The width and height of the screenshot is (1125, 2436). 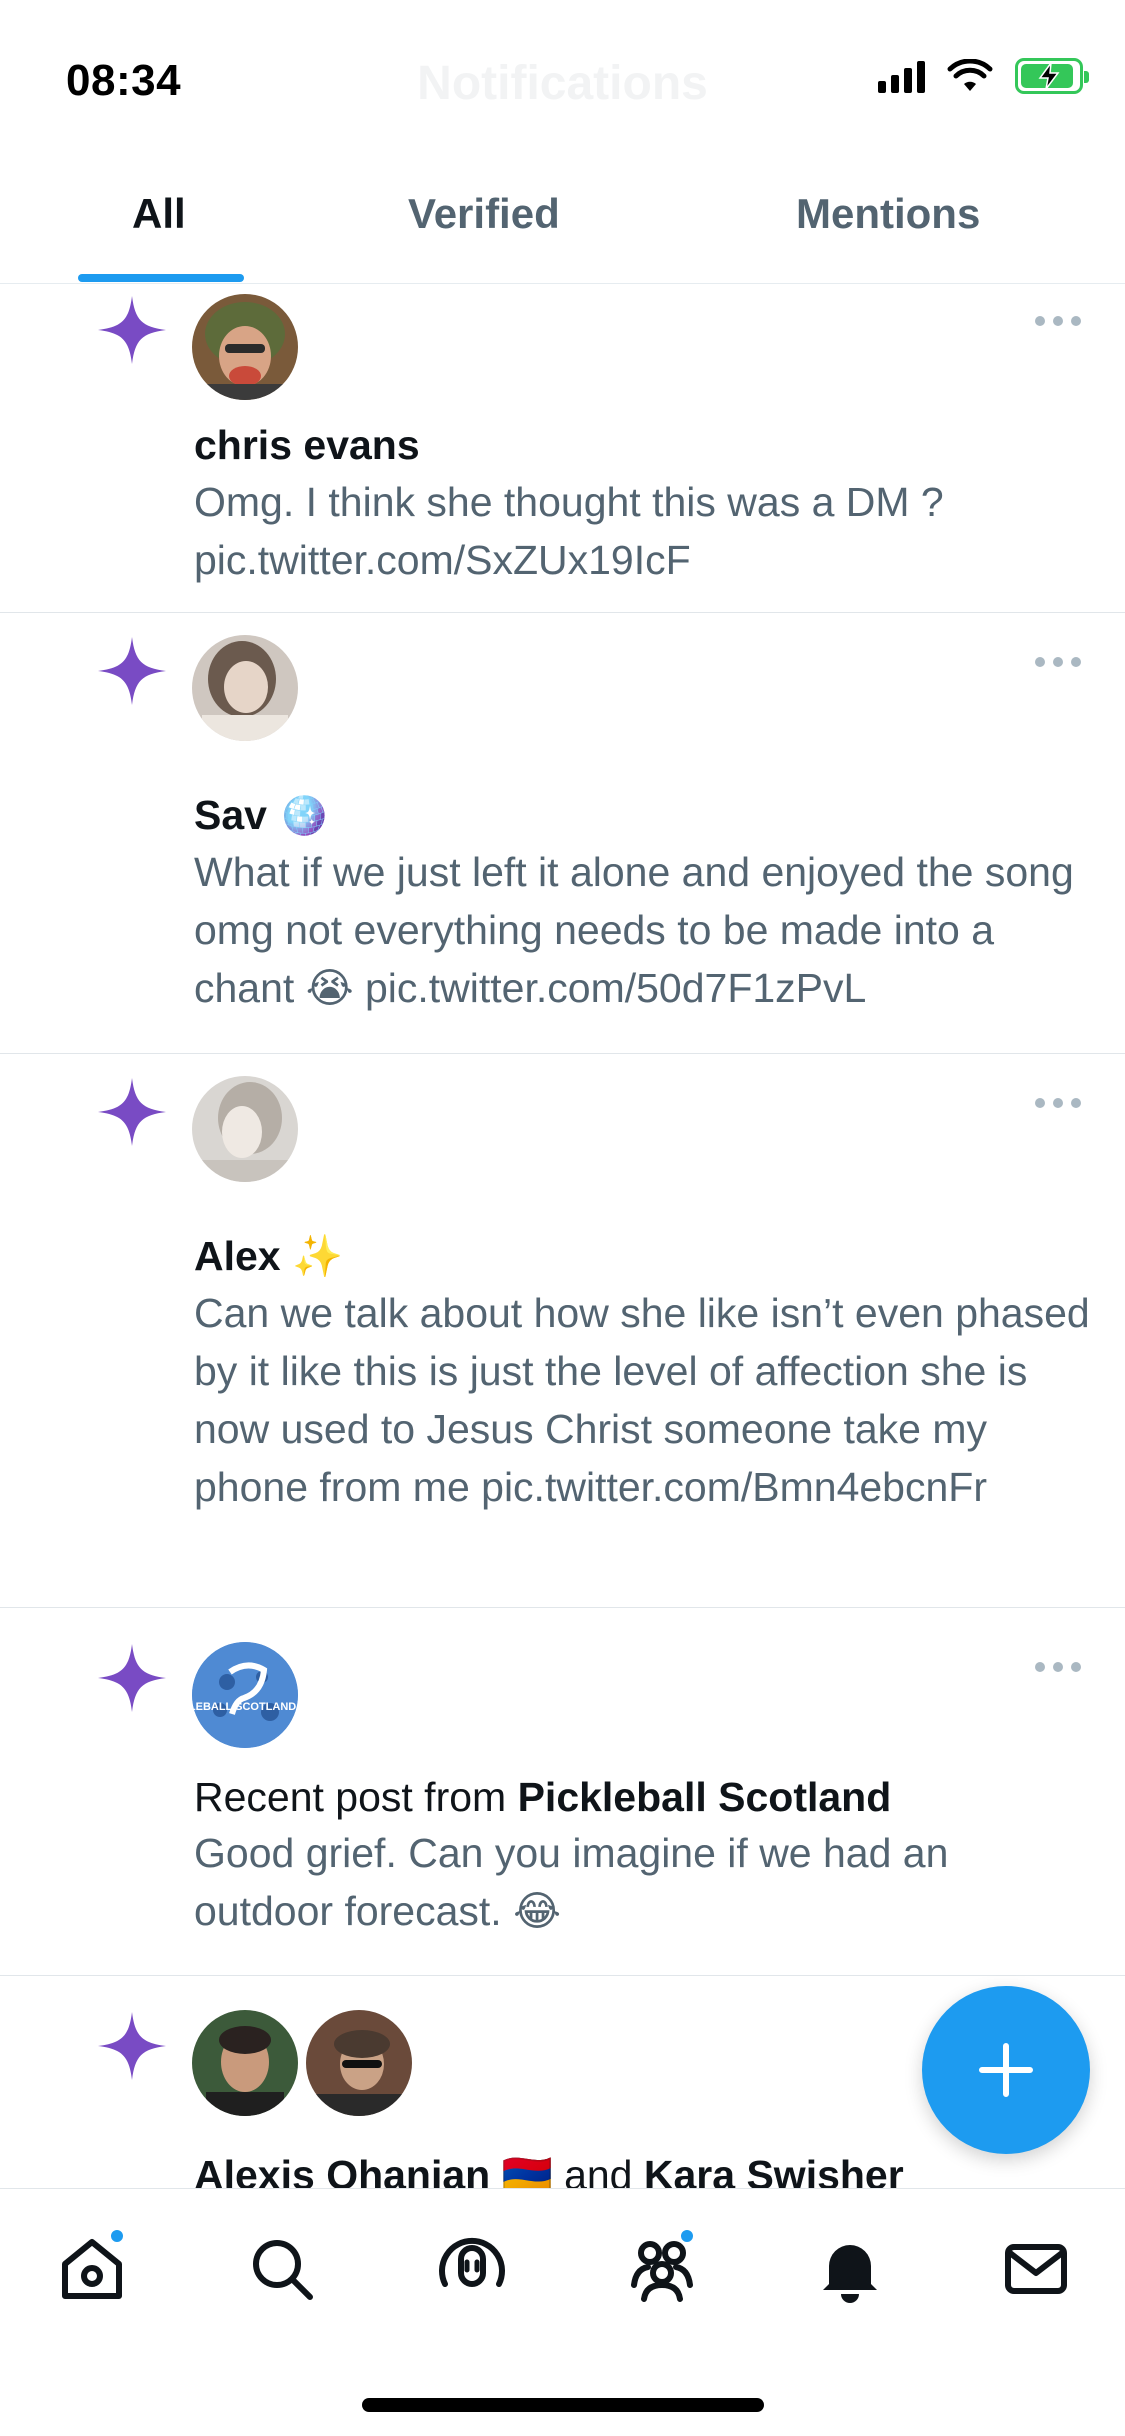 What do you see at coordinates (773, 2170) in the screenshot?
I see `author-name-2: Kara Swisher` at bounding box center [773, 2170].